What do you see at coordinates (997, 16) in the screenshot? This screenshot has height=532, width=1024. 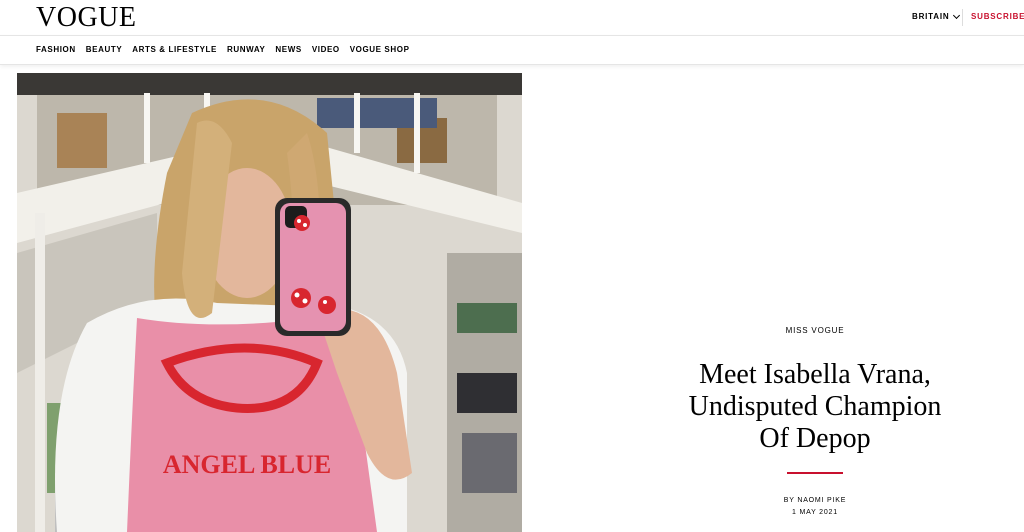 I see `subscribe-link: SUBSCRIBE` at bounding box center [997, 16].